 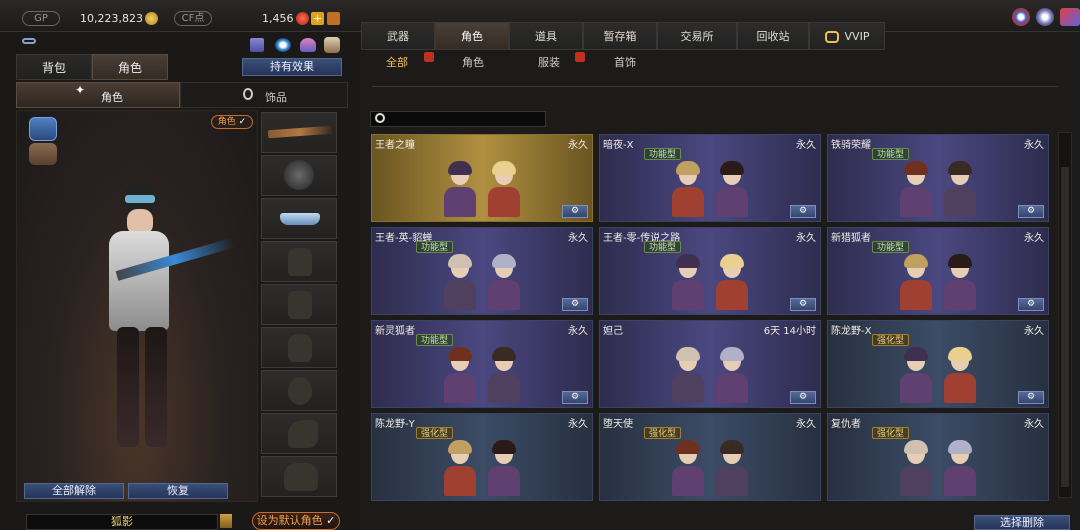 What do you see at coordinates (299, 218) in the screenshot?
I see `slot-glasses` at bounding box center [299, 218].